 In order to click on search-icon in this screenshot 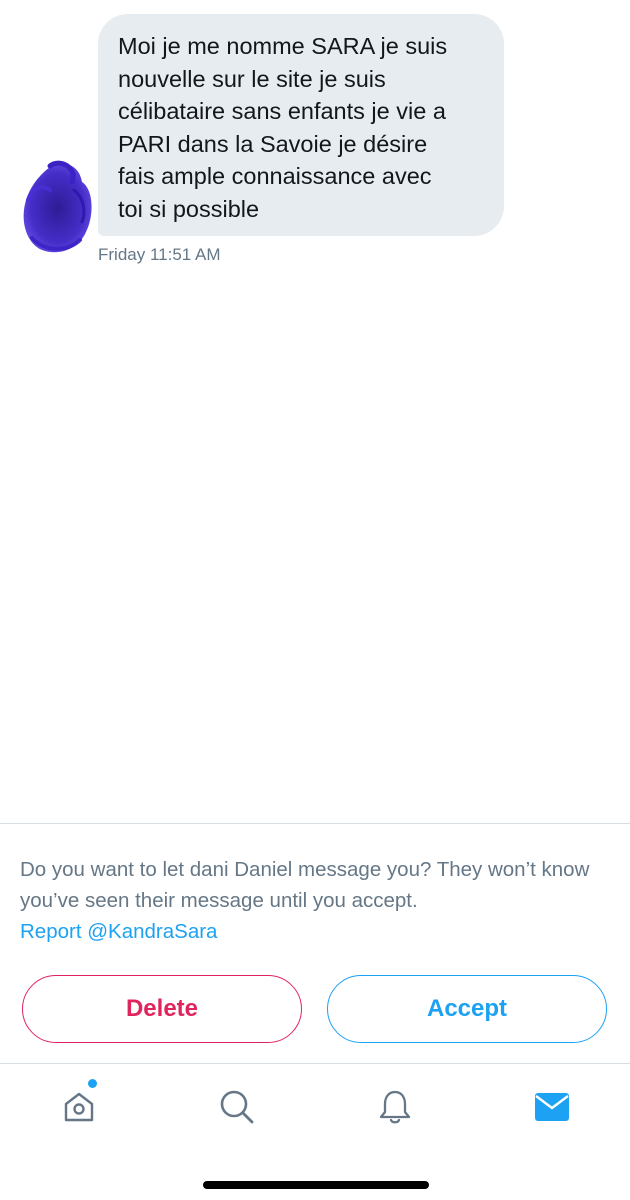, I will do `click(237, 1107)`.